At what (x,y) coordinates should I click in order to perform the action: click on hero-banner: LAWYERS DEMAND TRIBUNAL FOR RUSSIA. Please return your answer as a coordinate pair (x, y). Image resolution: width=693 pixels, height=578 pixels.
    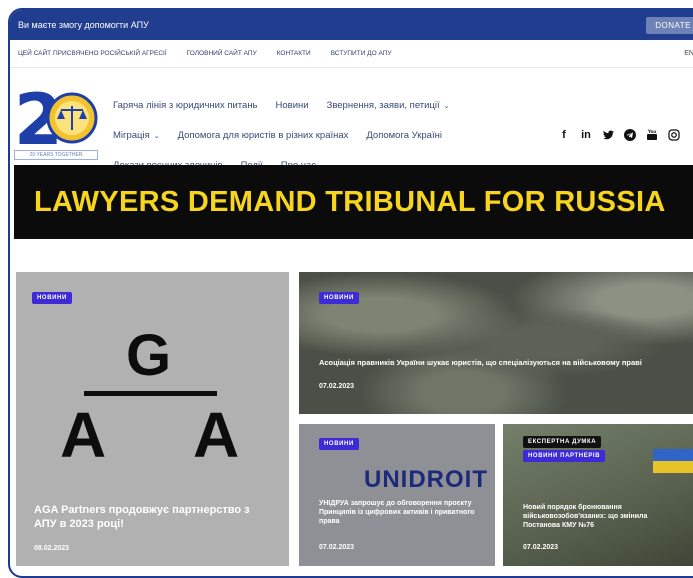
    Looking at the image, I should click on (353, 202).